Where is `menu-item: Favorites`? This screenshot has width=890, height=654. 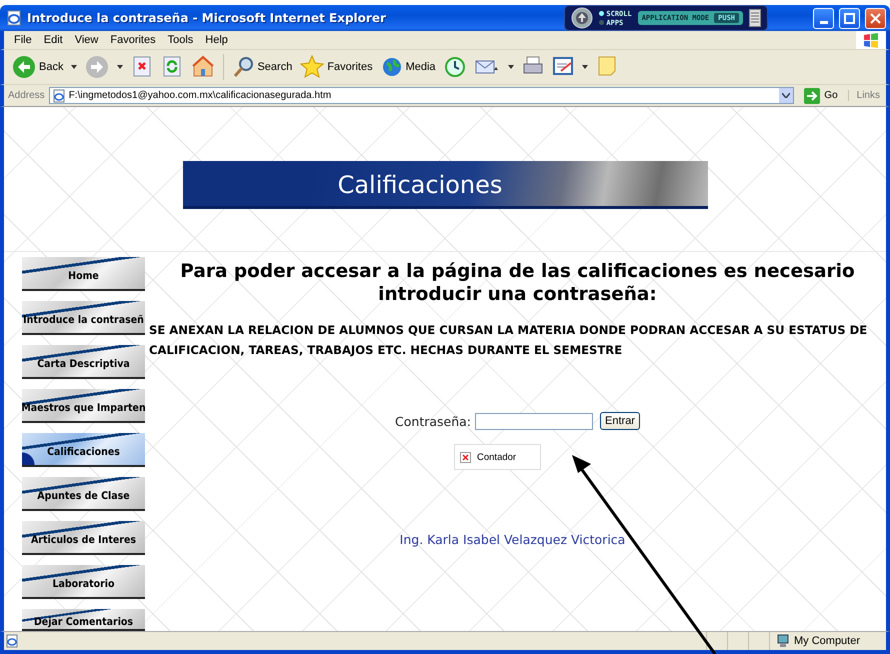
menu-item: Favorites is located at coordinates (133, 40).